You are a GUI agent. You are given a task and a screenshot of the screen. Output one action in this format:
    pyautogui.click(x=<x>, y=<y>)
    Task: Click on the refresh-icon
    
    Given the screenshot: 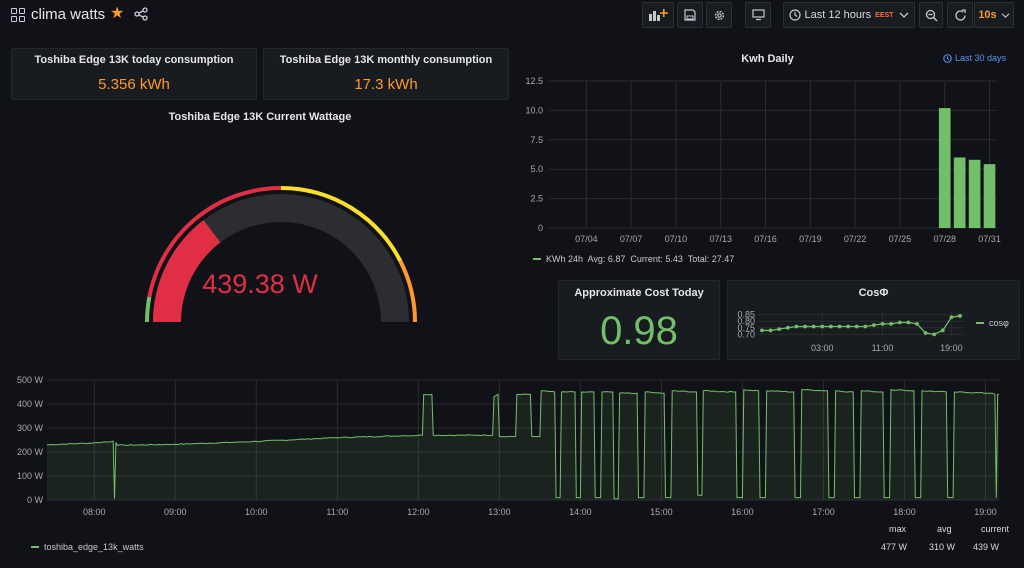 What is the action you would take?
    pyautogui.click(x=960, y=14)
    